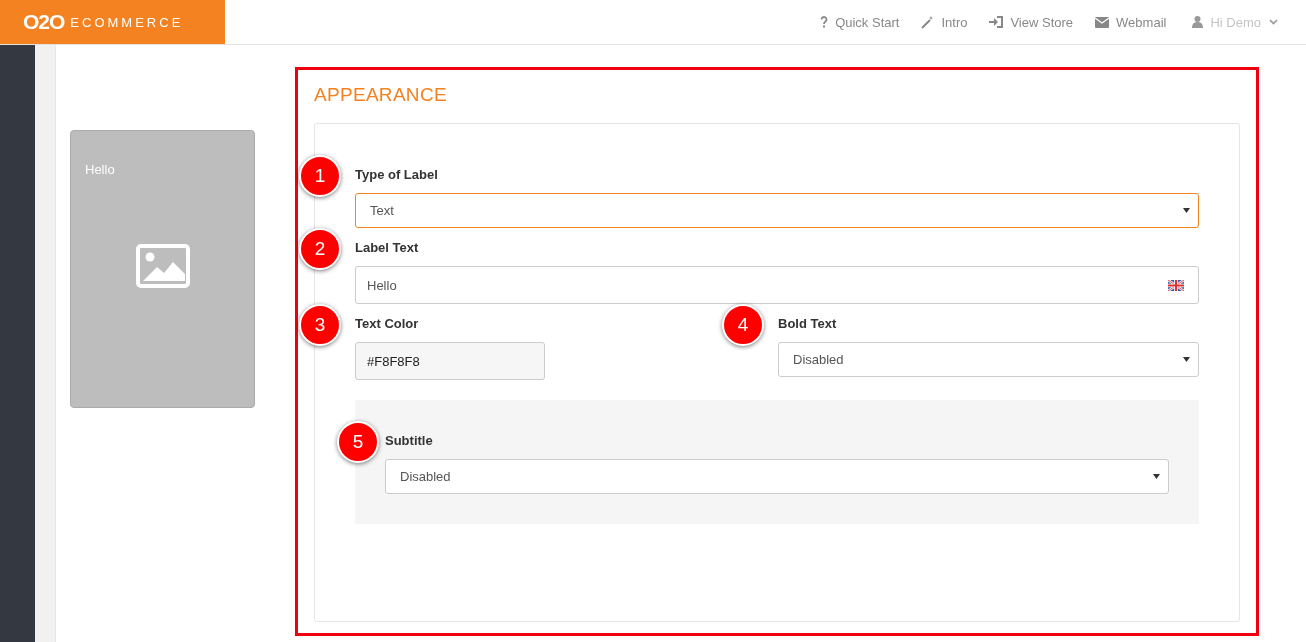 The image size is (1306, 642). What do you see at coordinates (112, 22) in the screenshot?
I see `logo: O2O ECOMMERCE` at bounding box center [112, 22].